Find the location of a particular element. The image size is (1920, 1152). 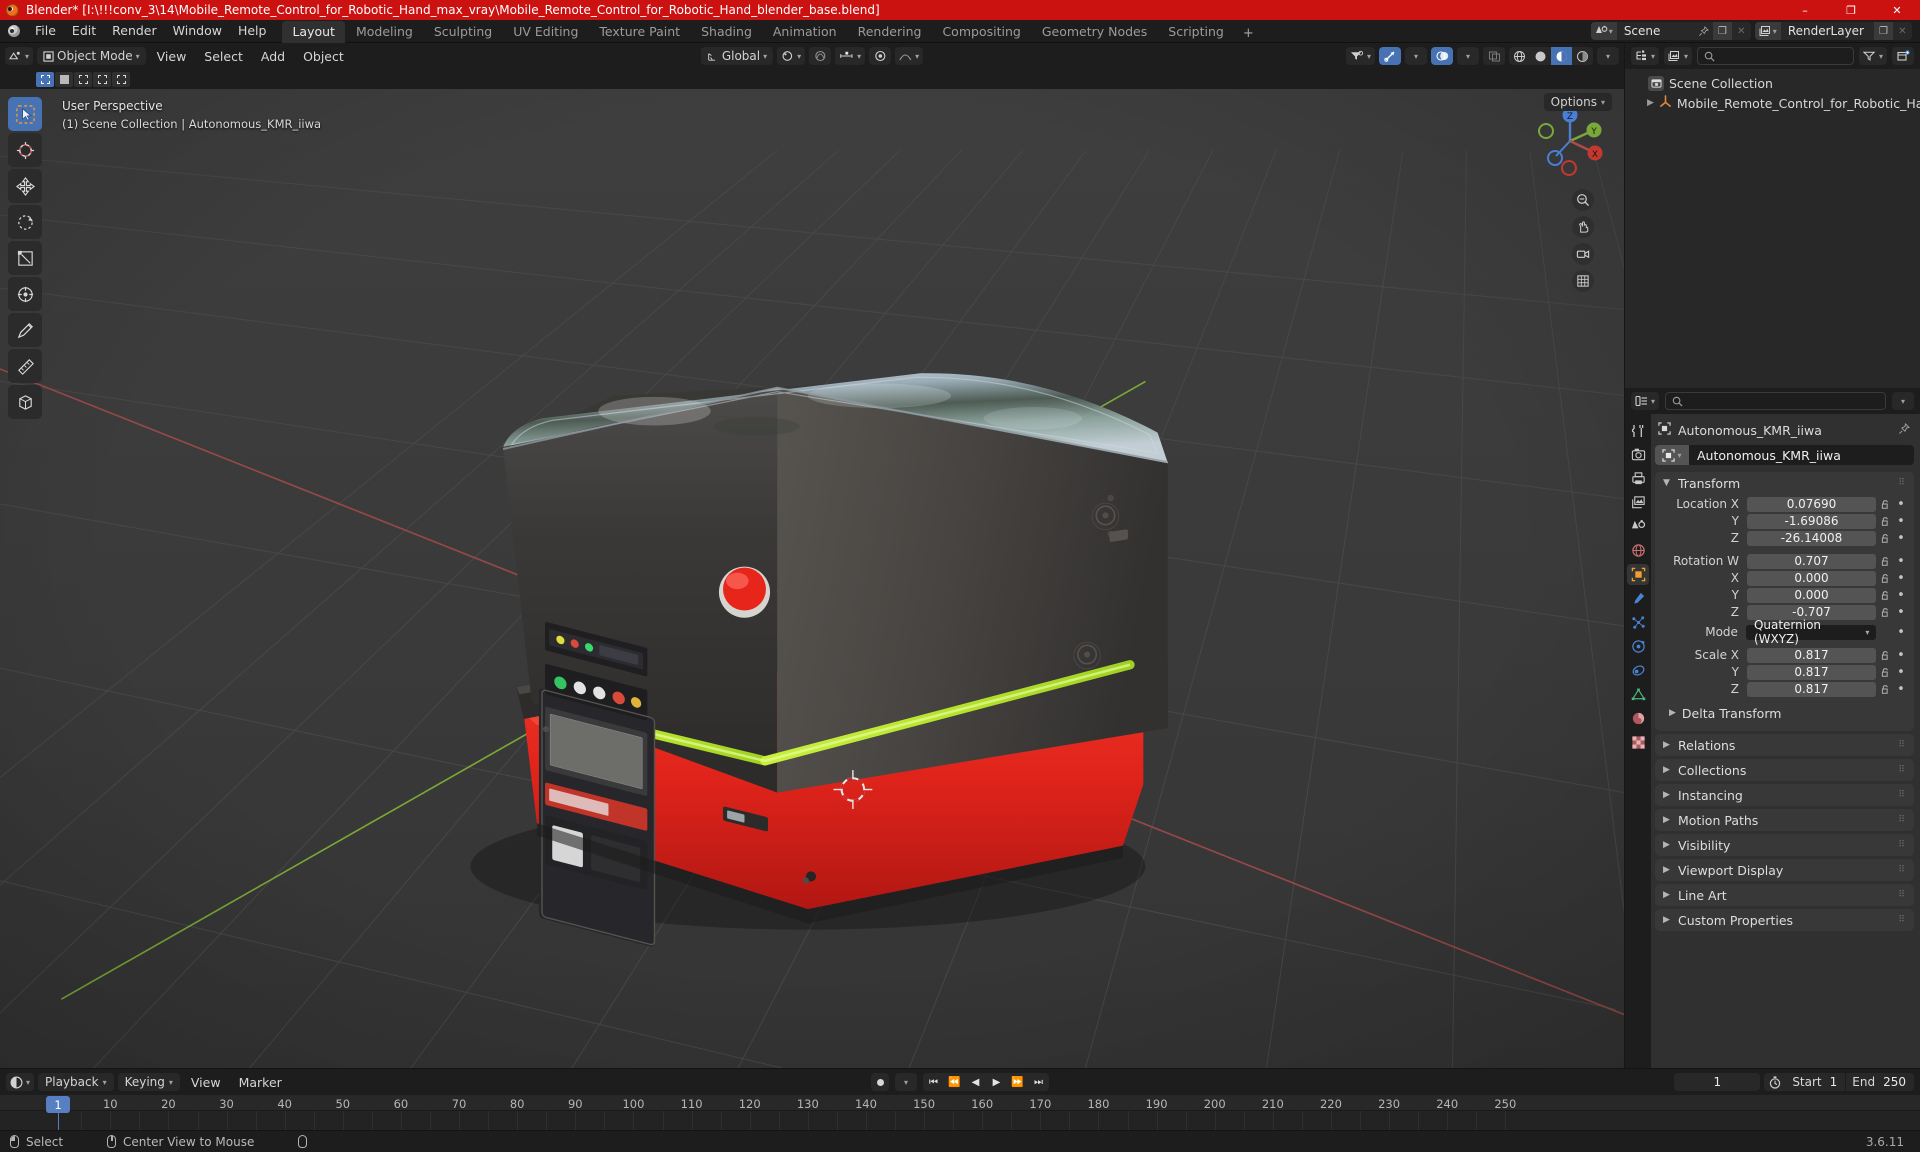

minimize-button: – is located at coordinates (1805, 10).